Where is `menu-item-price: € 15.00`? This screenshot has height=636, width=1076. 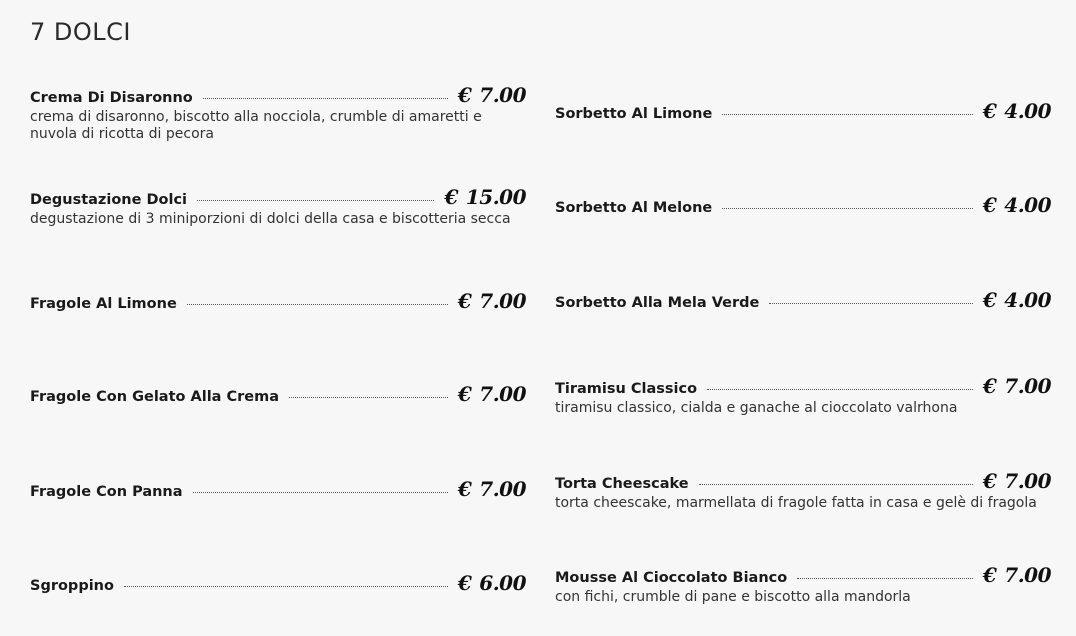
menu-item-price: € 15.00 is located at coordinates (485, 197).